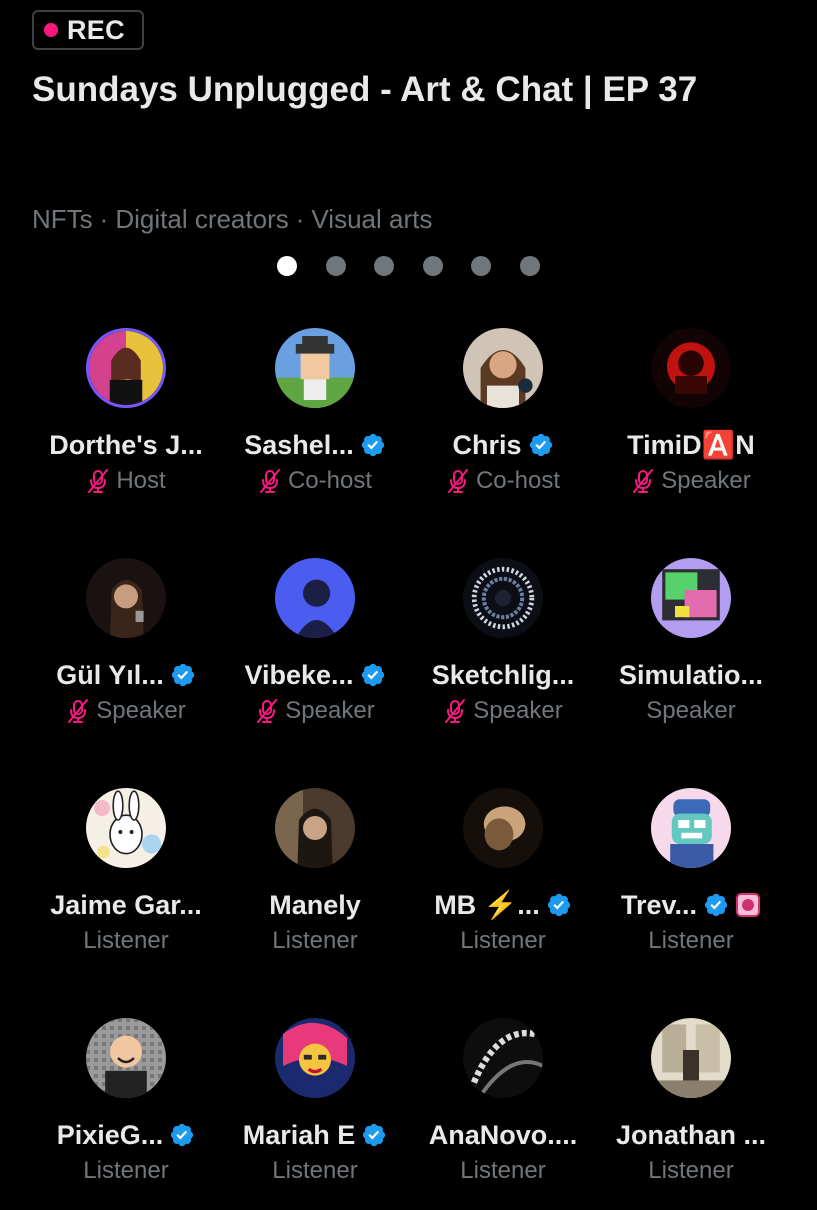 This screenshot has height=1210, width=817. Describe the element at coordinates (691, 445) in the screenshot. I see `participant-name: TimiD🅰️N` at that location.